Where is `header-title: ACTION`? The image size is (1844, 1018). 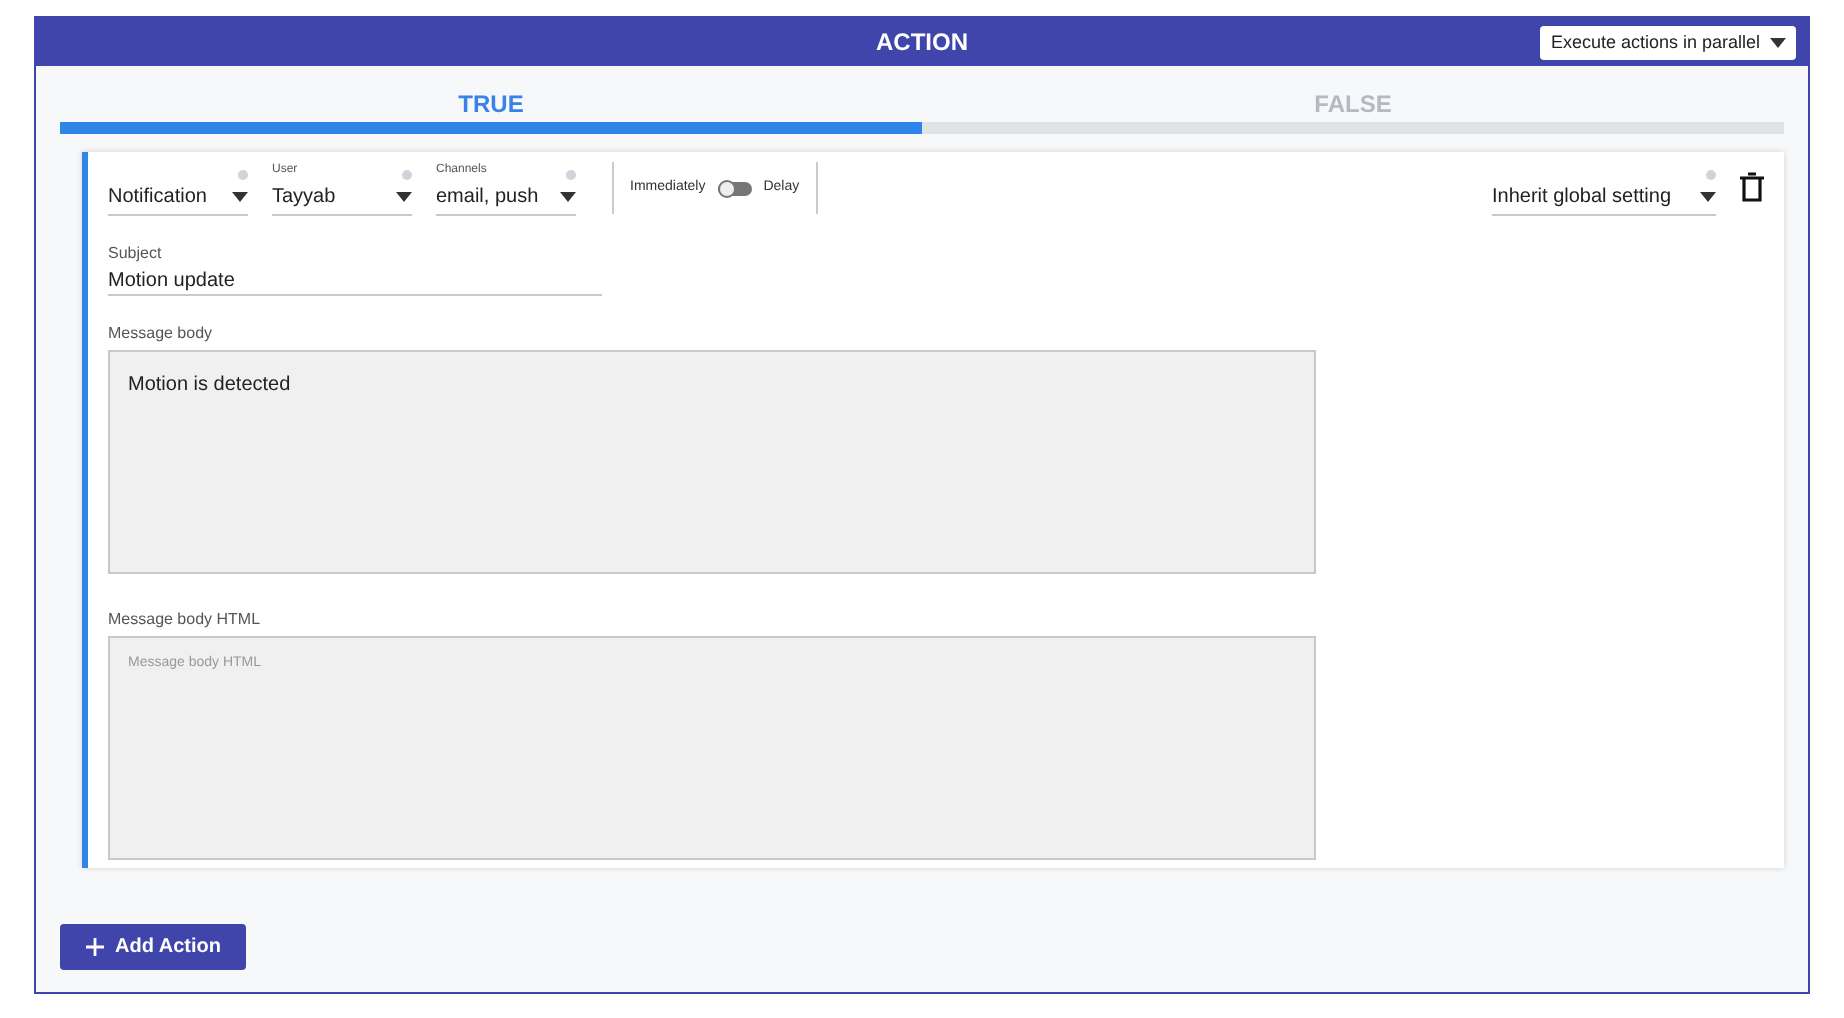
header-title: ACTION is located at coordinates (922, 43).